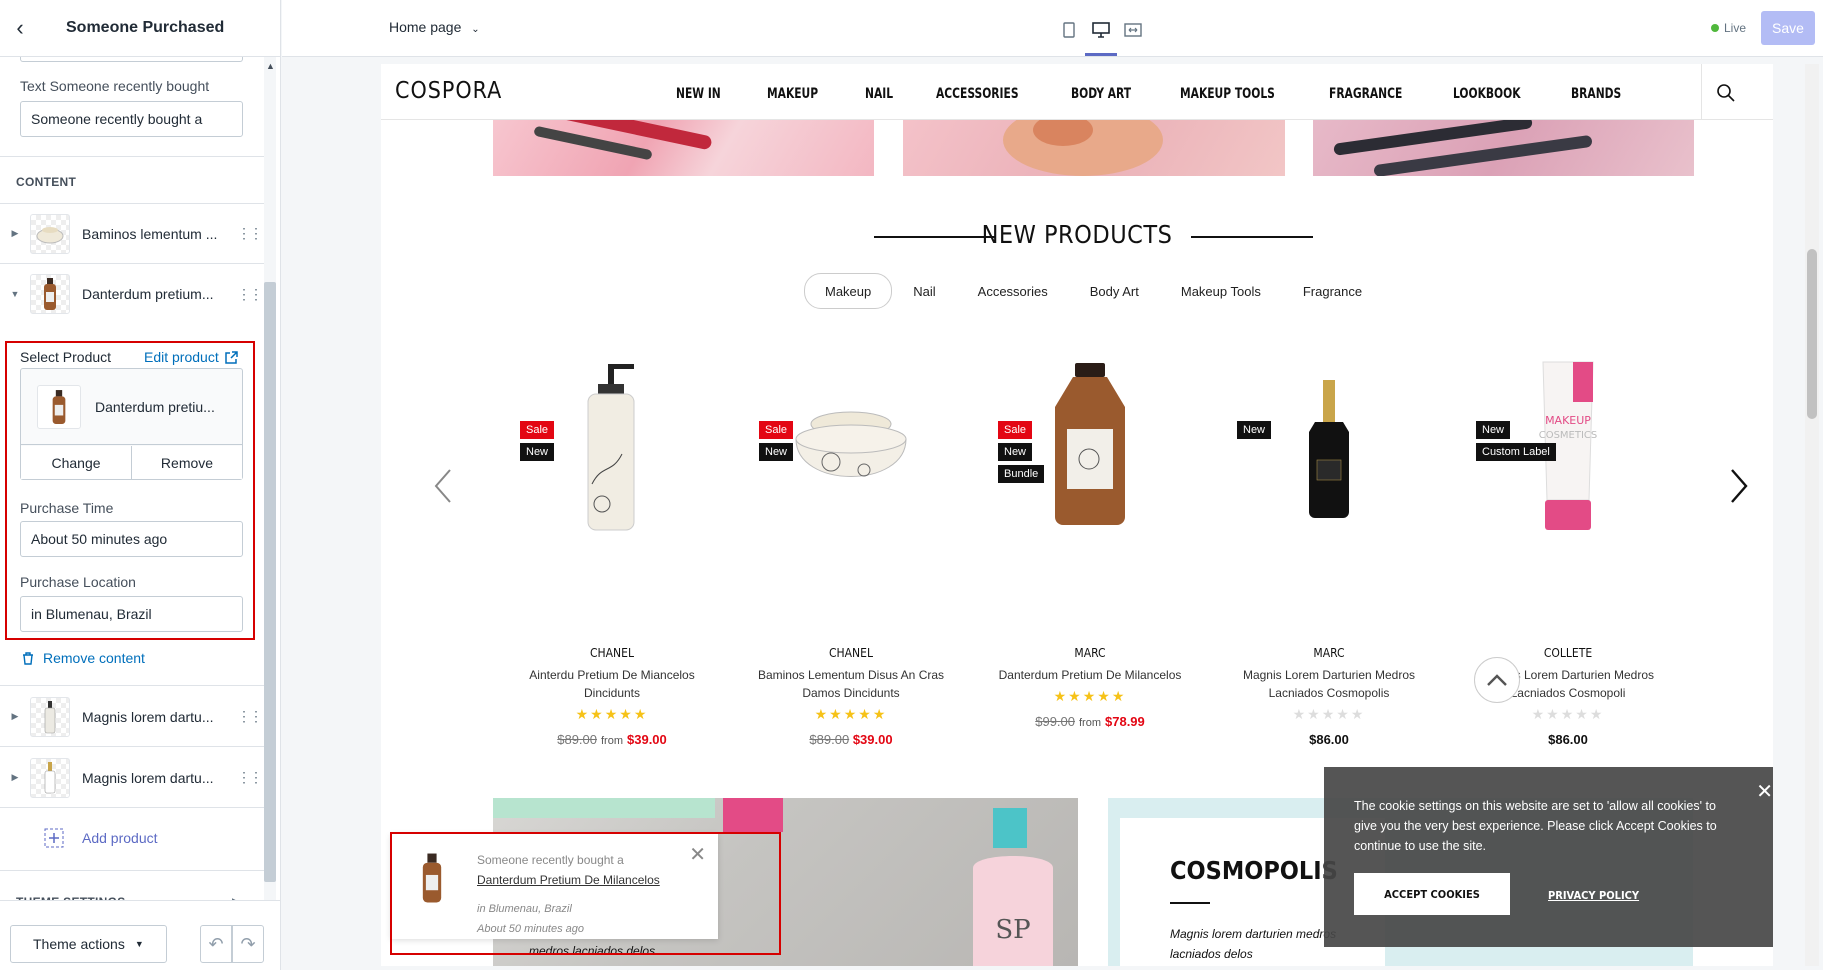  I want to click on tab-makeup: Makeup, so click(848, 291).